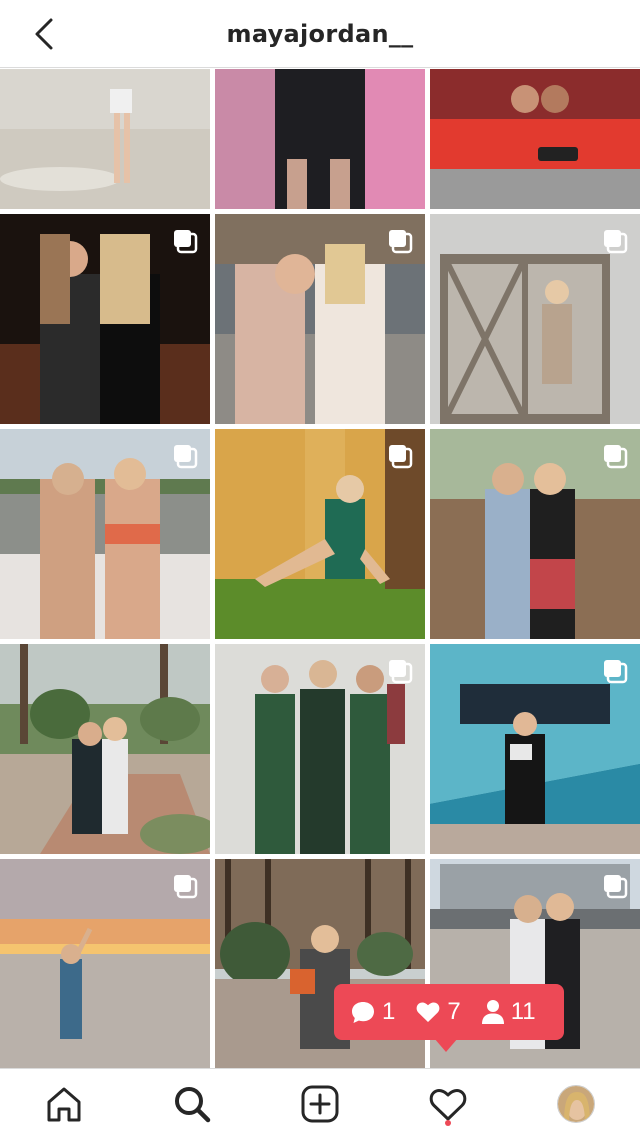 This screenshot has height=1138, width=640. I want to click on grid-tile-night-deck-girls, so click(105, 319).